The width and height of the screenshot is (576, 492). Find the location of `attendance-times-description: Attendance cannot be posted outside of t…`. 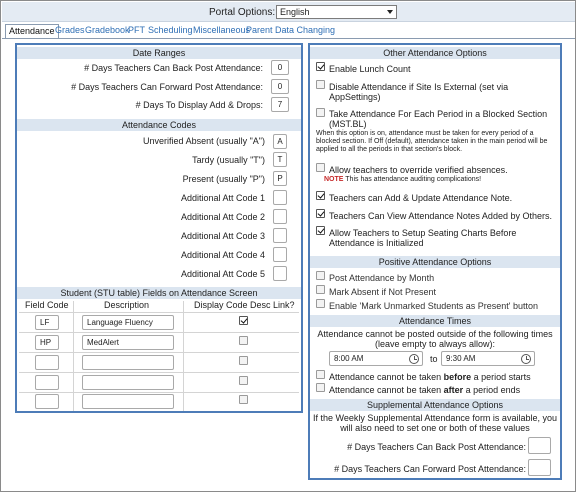

attendance-times-description: Attendance cannot be posted outside of t… is located at coordinates (435, 339).